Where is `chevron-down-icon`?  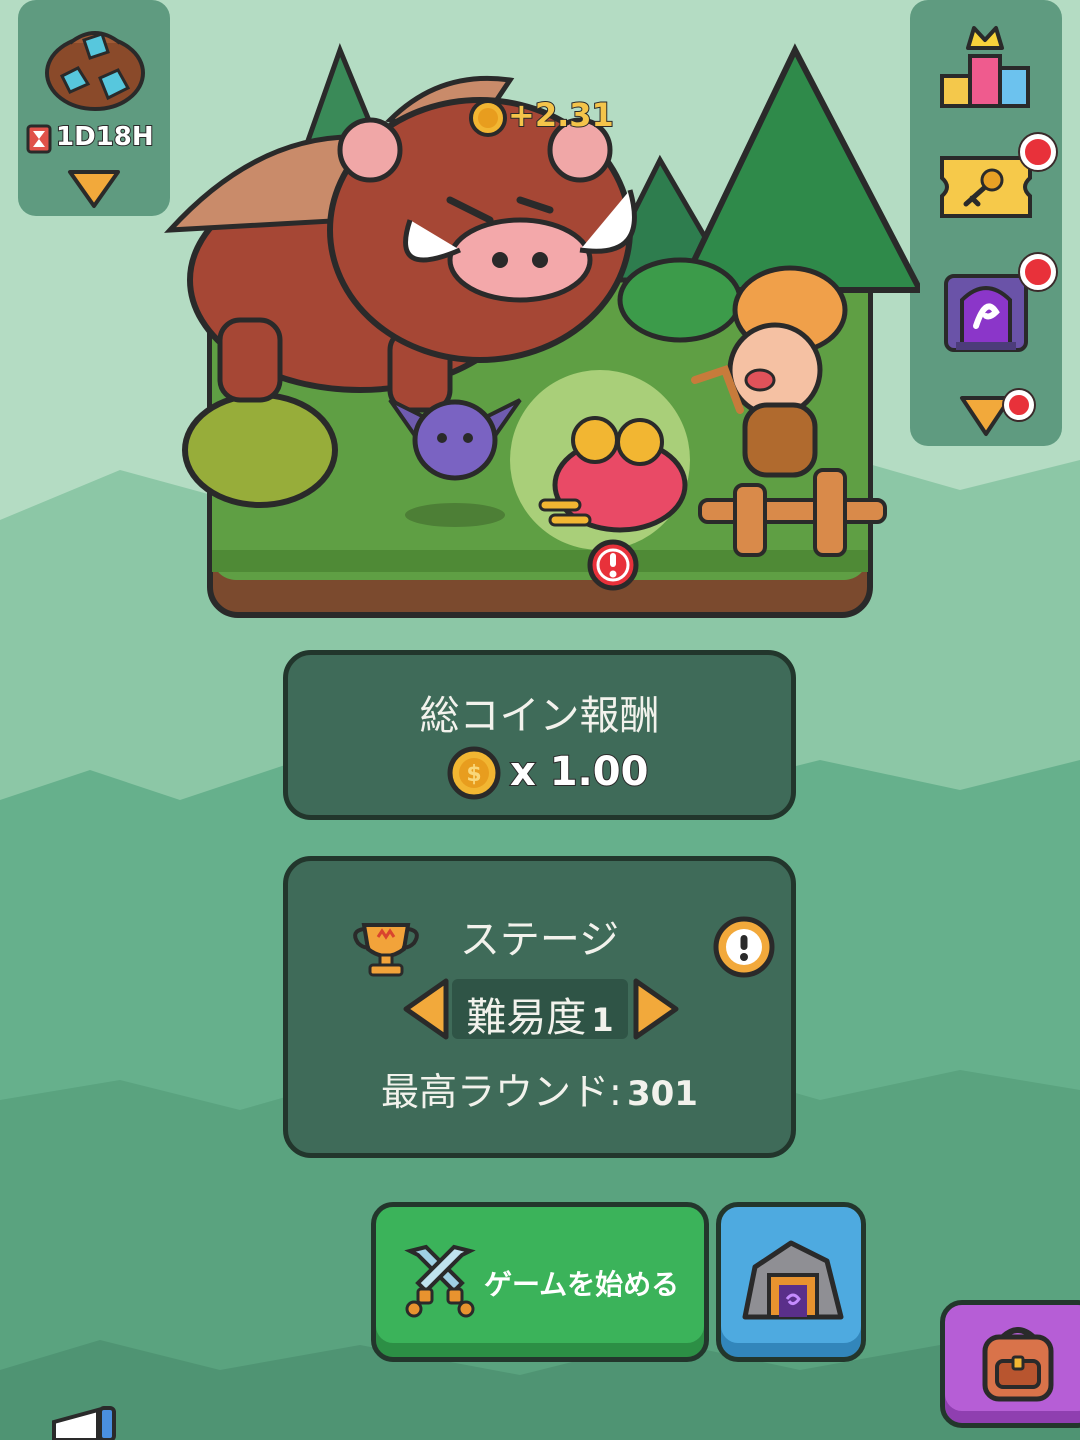
chevron-down-icon is located at coordinates (94, 189).